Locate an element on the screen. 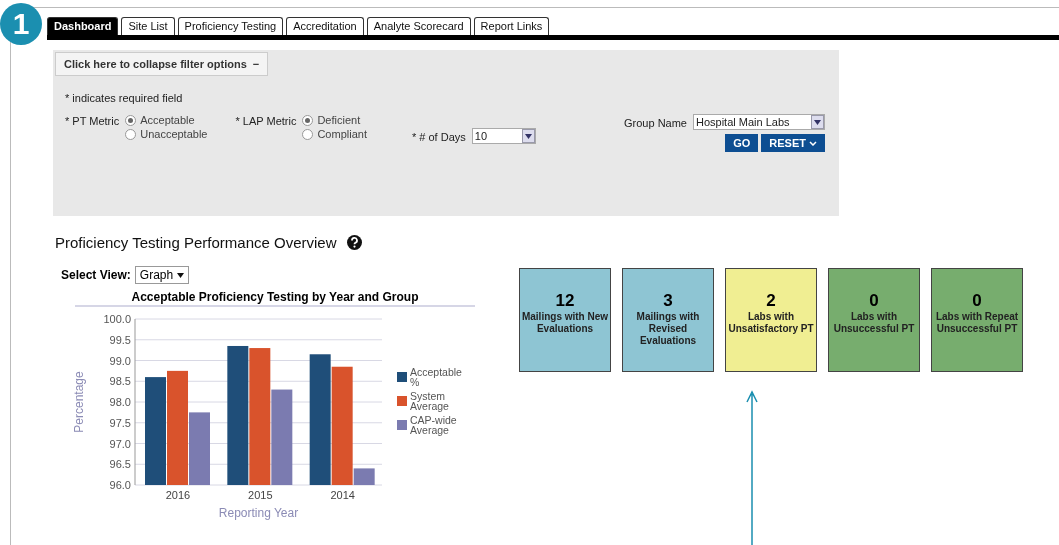 This screenshot has width=1059, height=545. view-select: Graph is located at coordinates (162, 275).